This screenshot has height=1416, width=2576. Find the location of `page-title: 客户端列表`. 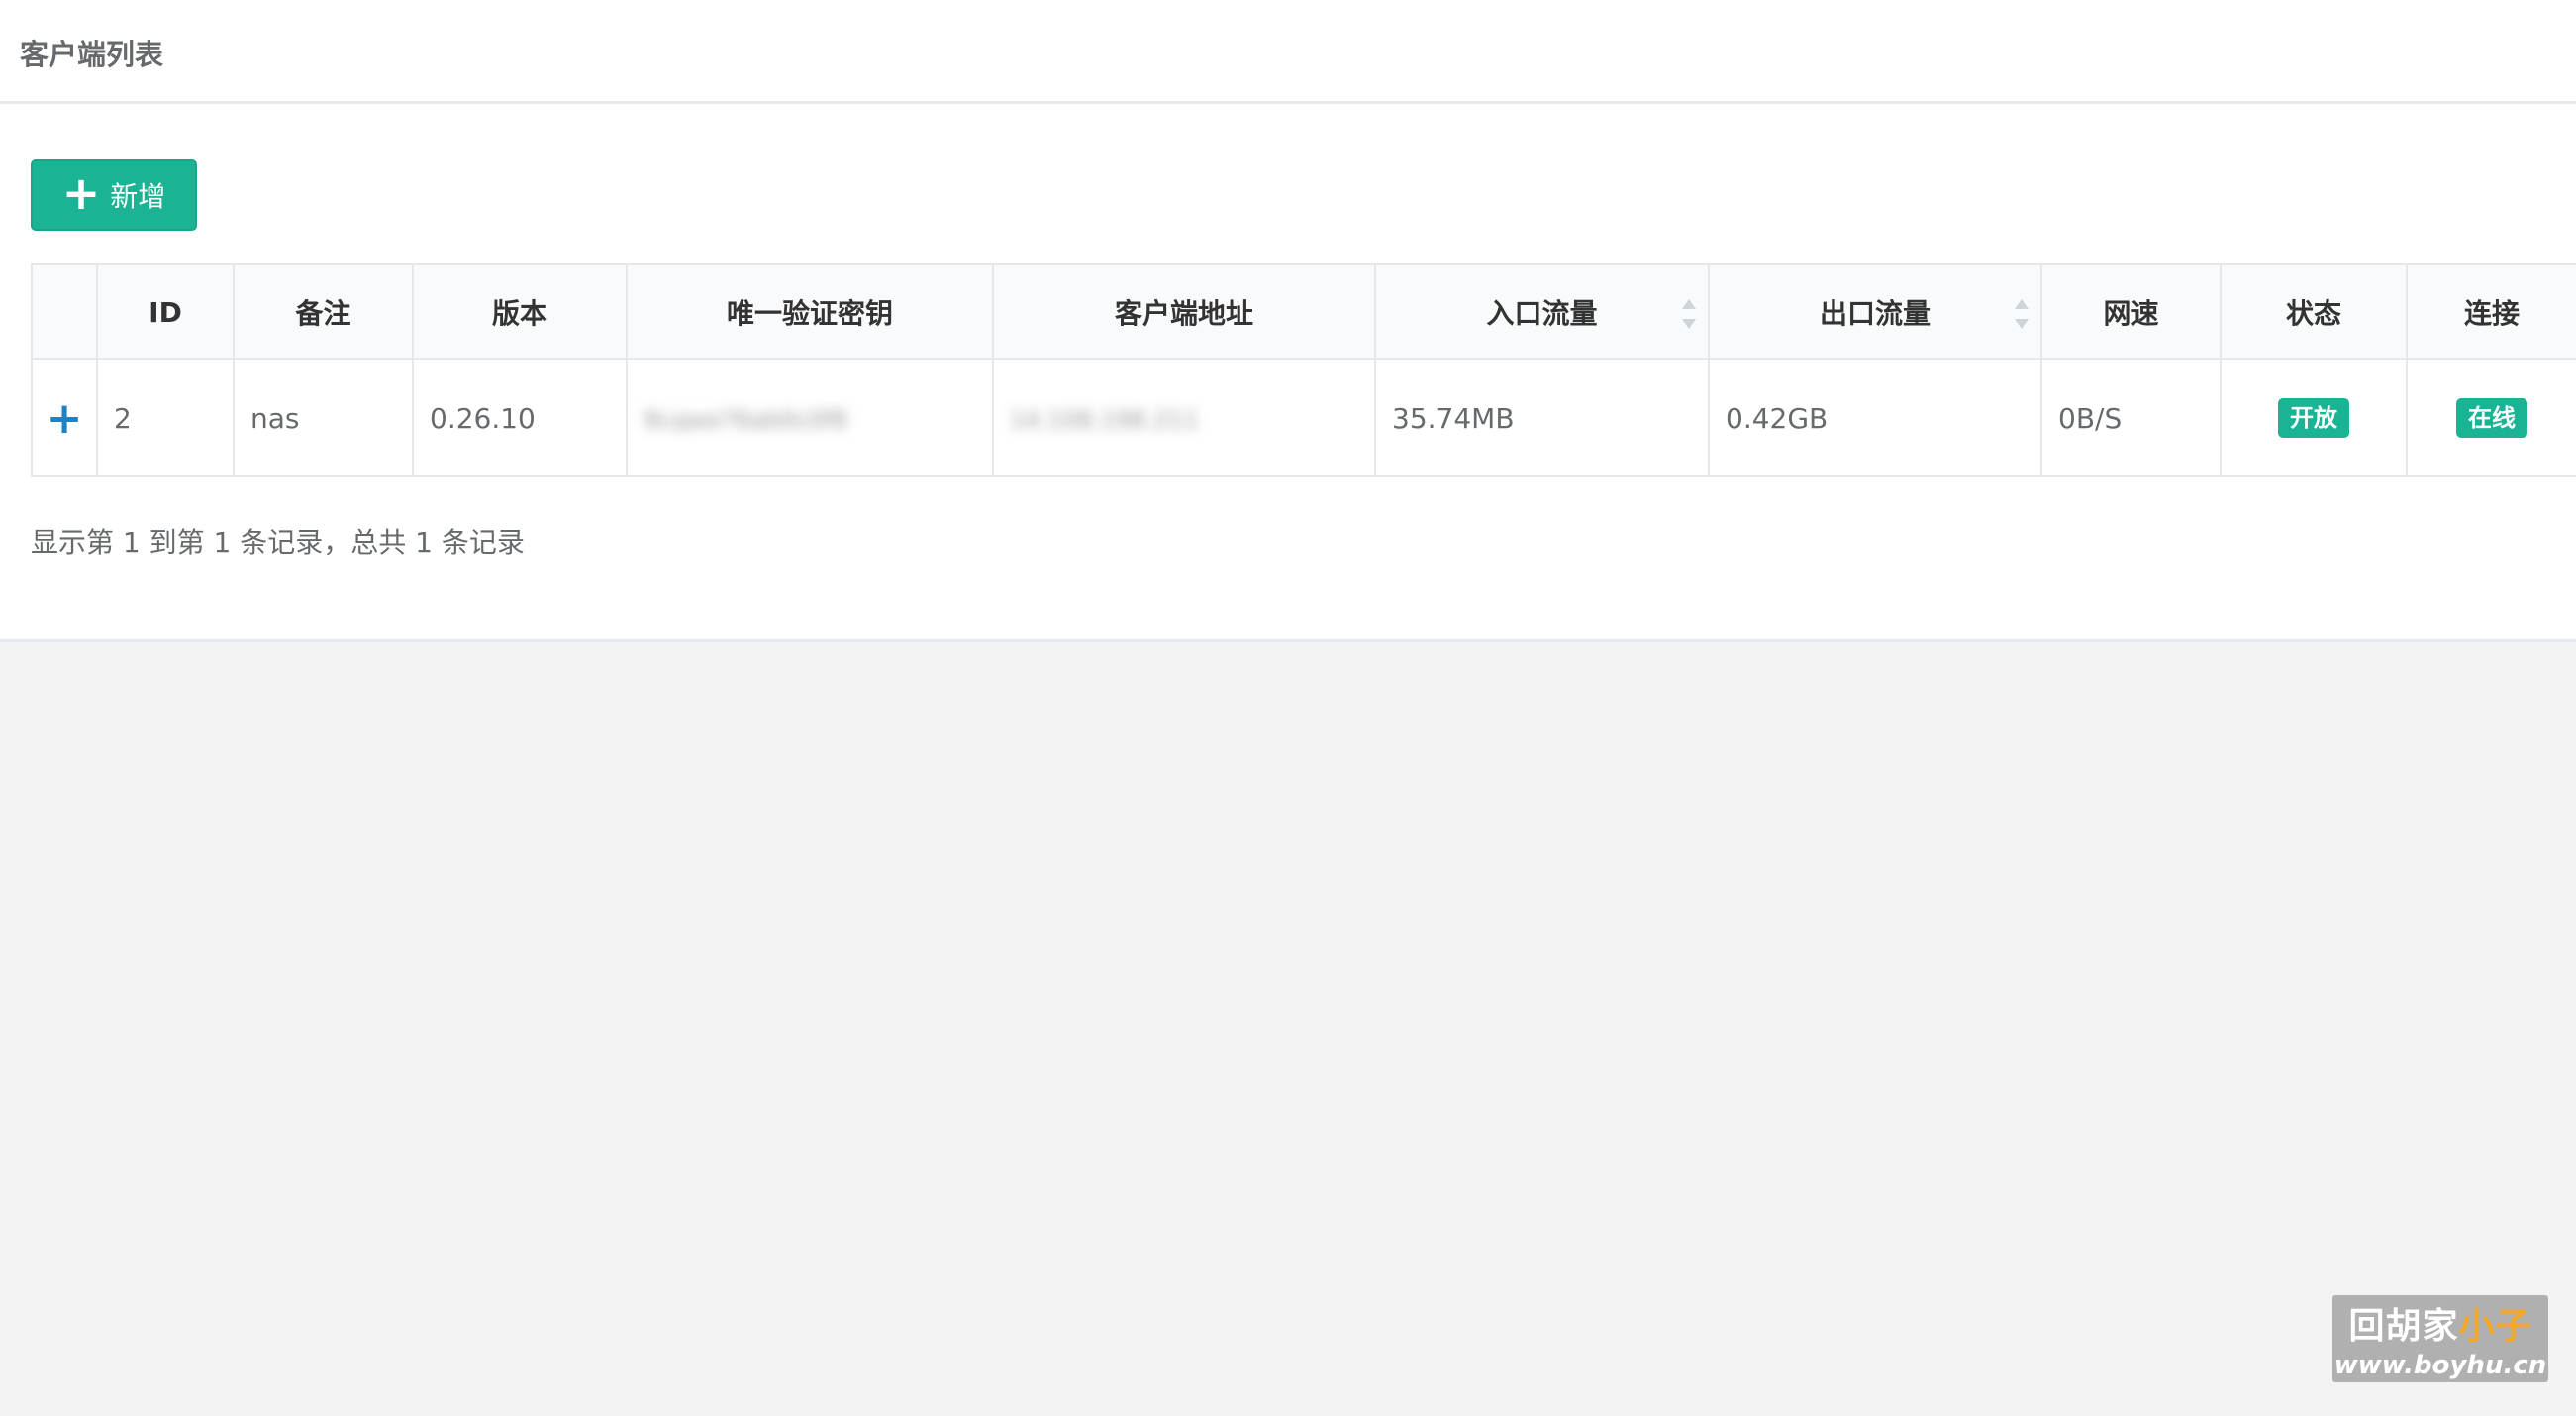

page-title: 客户端列表 is located at coordinates (92, 54).